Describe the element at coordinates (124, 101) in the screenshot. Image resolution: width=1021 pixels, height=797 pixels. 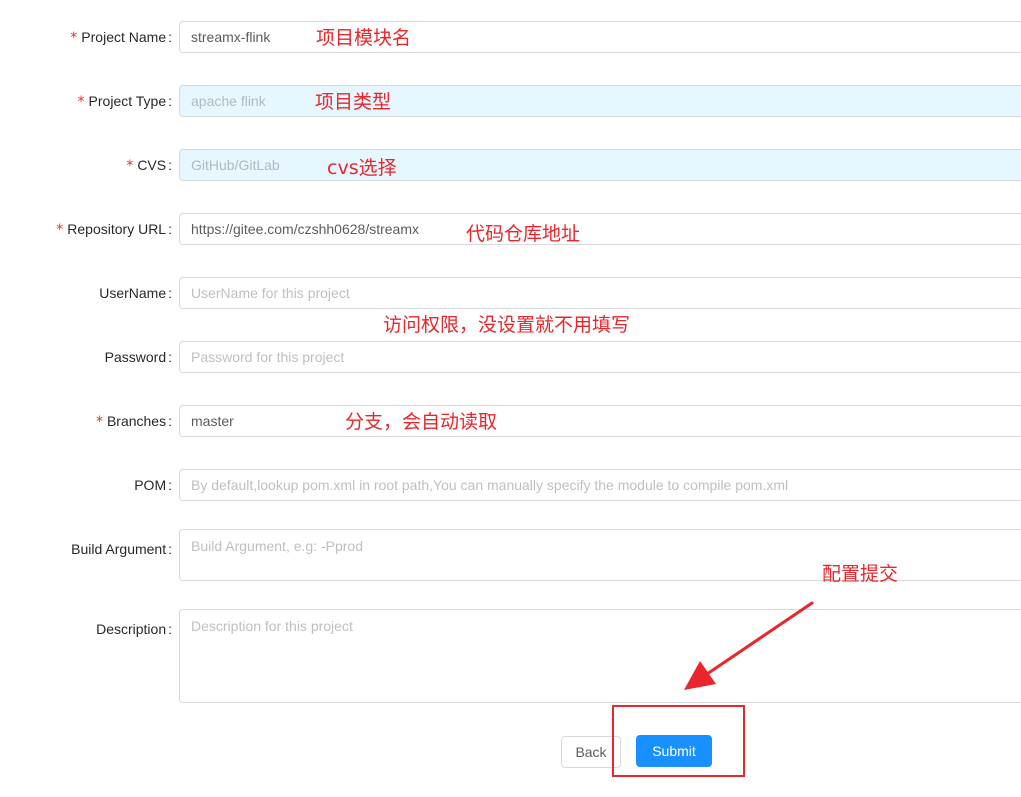
I see `project-type-label: * Project Type:` at that location.